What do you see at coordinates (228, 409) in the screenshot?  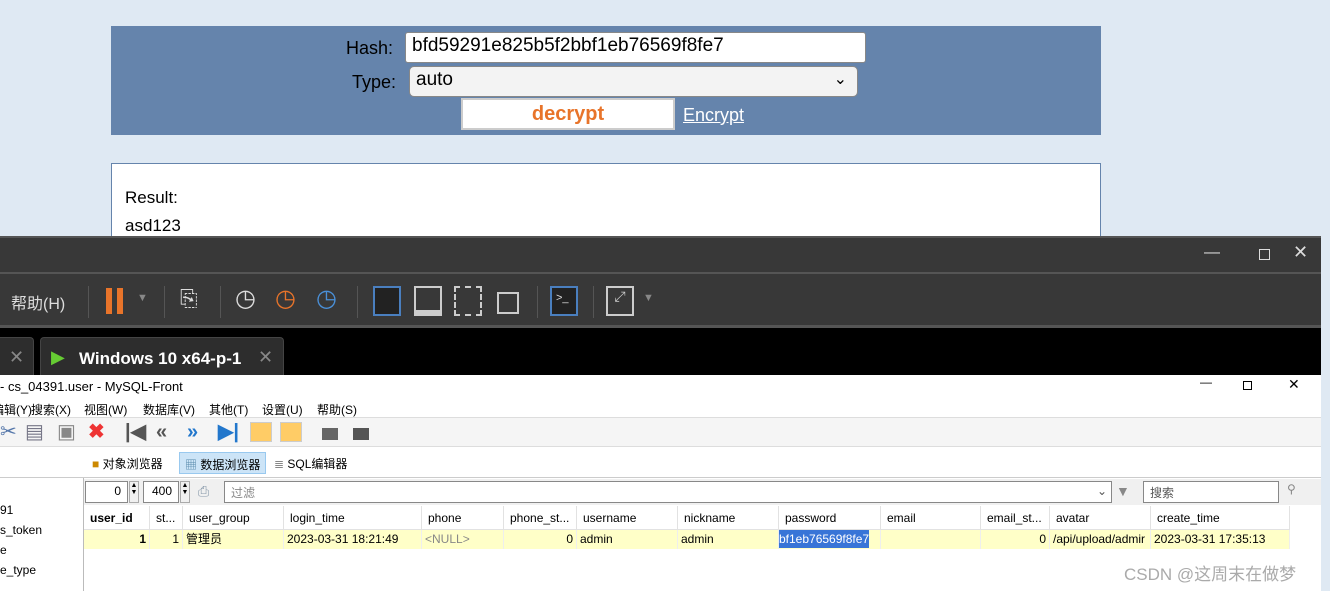 I see `menu-other: 其他(T)` at bounding box center [228, 409].